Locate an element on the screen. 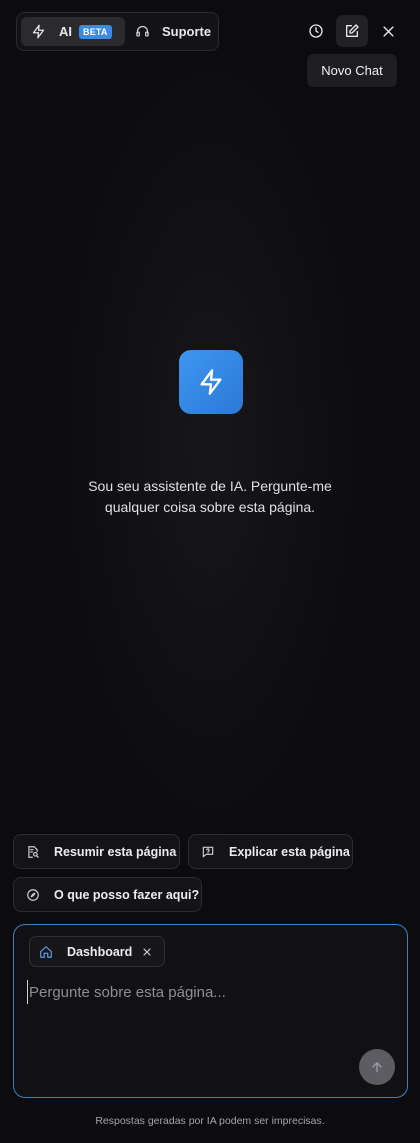  tab-support: Suporte is located at coordinates (172, 31).